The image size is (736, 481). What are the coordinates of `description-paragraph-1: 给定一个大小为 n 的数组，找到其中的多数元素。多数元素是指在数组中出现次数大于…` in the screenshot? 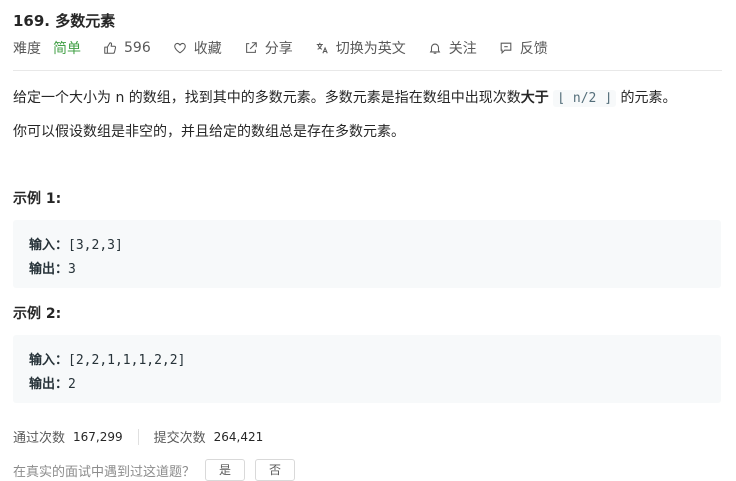 It's located at (344, 97).